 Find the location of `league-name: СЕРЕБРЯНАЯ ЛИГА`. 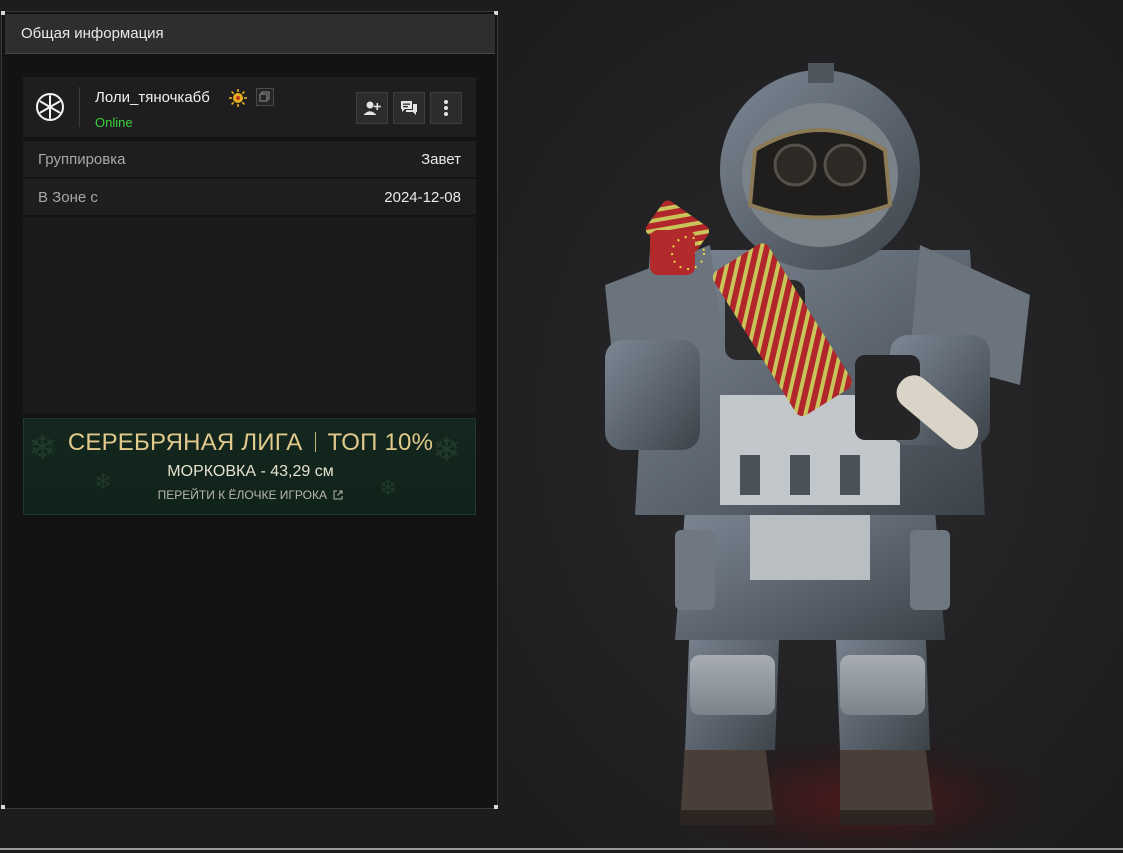

league-name: СЕРЕБРЯНАЯ ЛИГА is located at coordinates (185, 442).